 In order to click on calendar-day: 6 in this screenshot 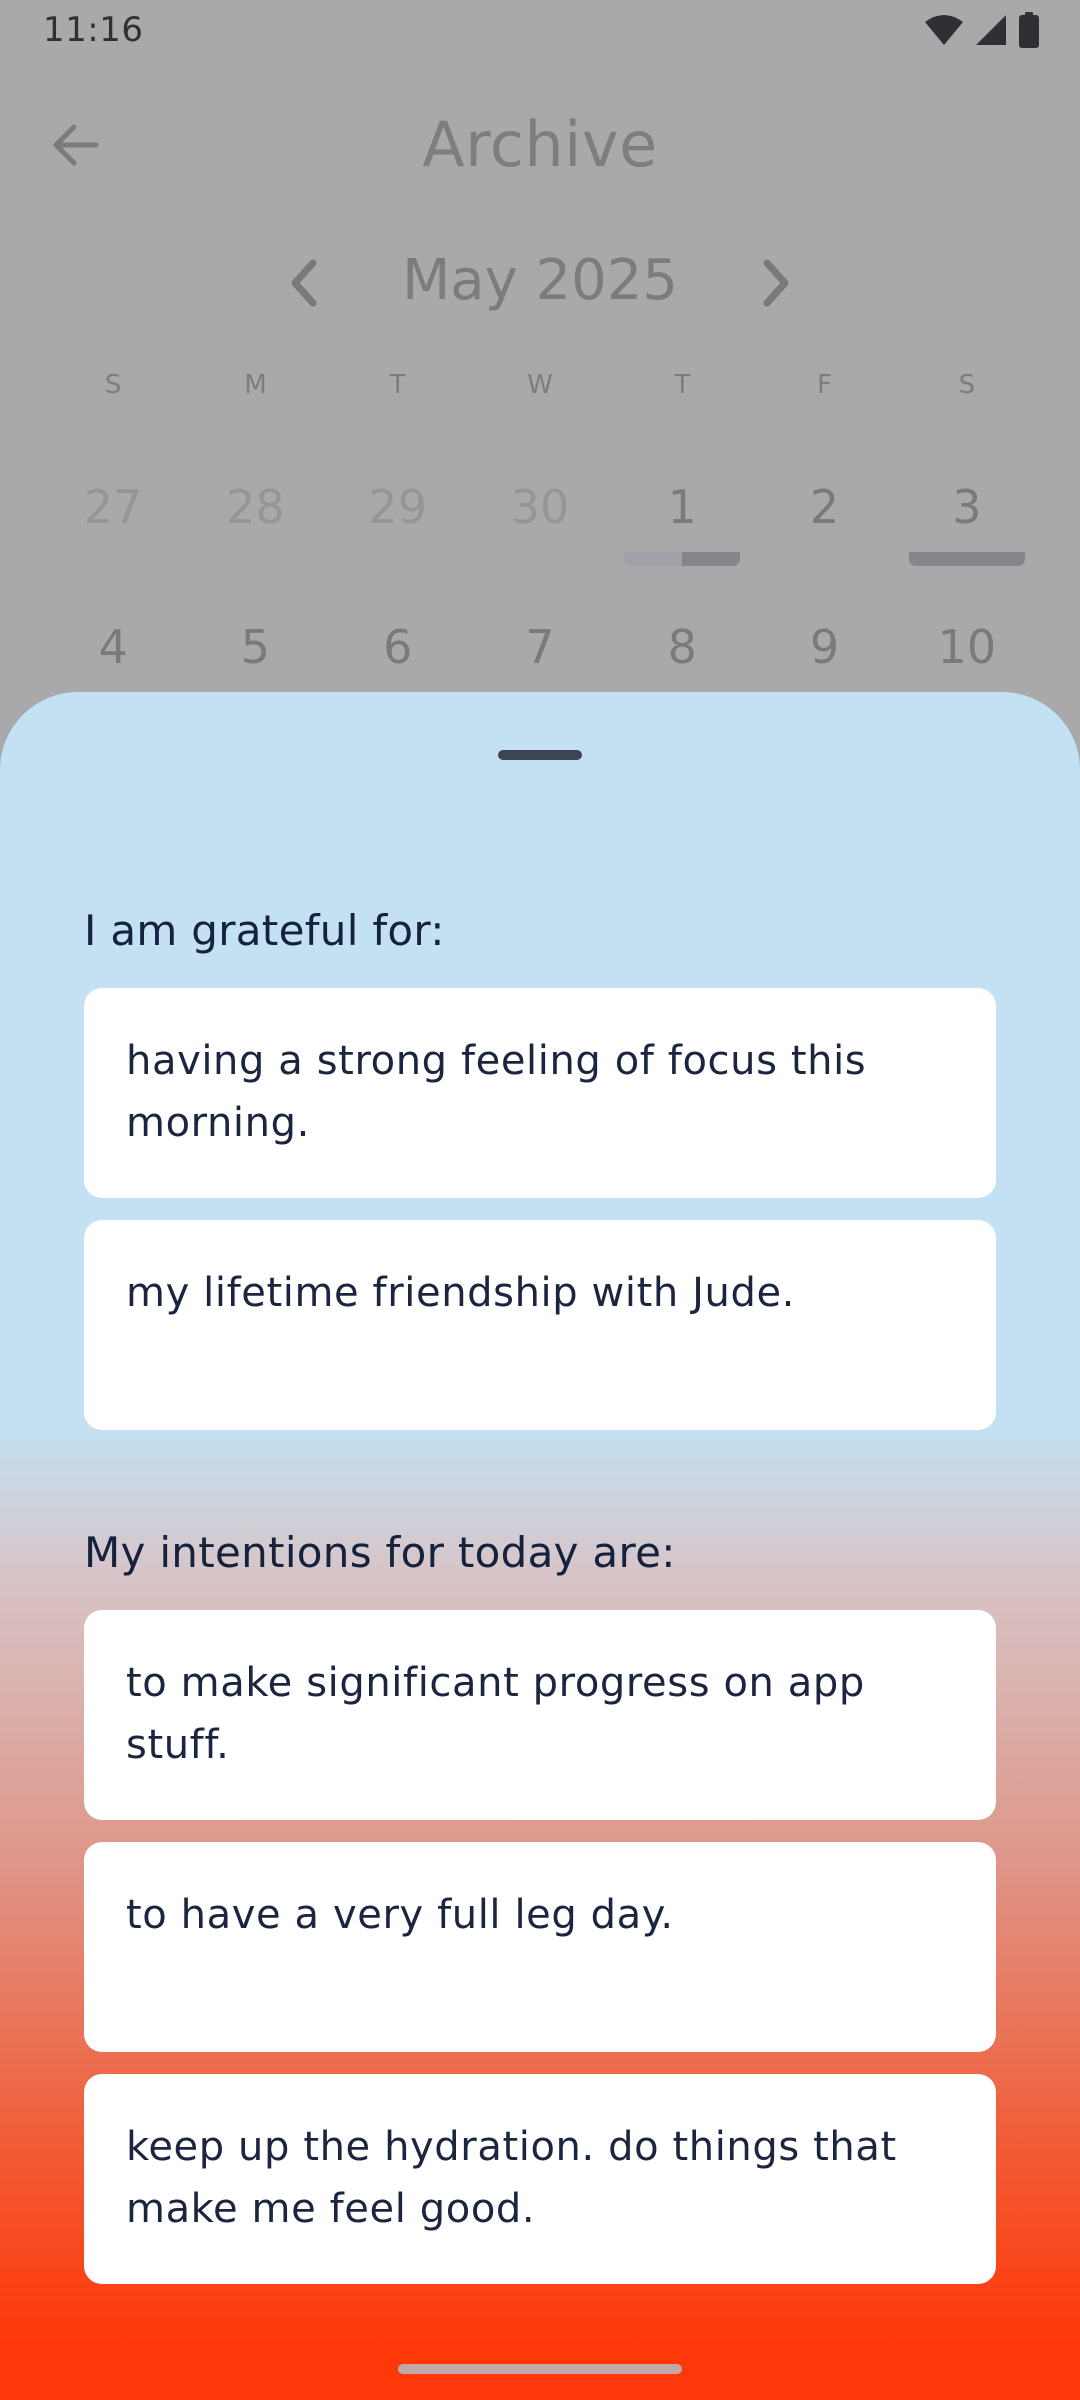, I will do `click(398, 655)`.